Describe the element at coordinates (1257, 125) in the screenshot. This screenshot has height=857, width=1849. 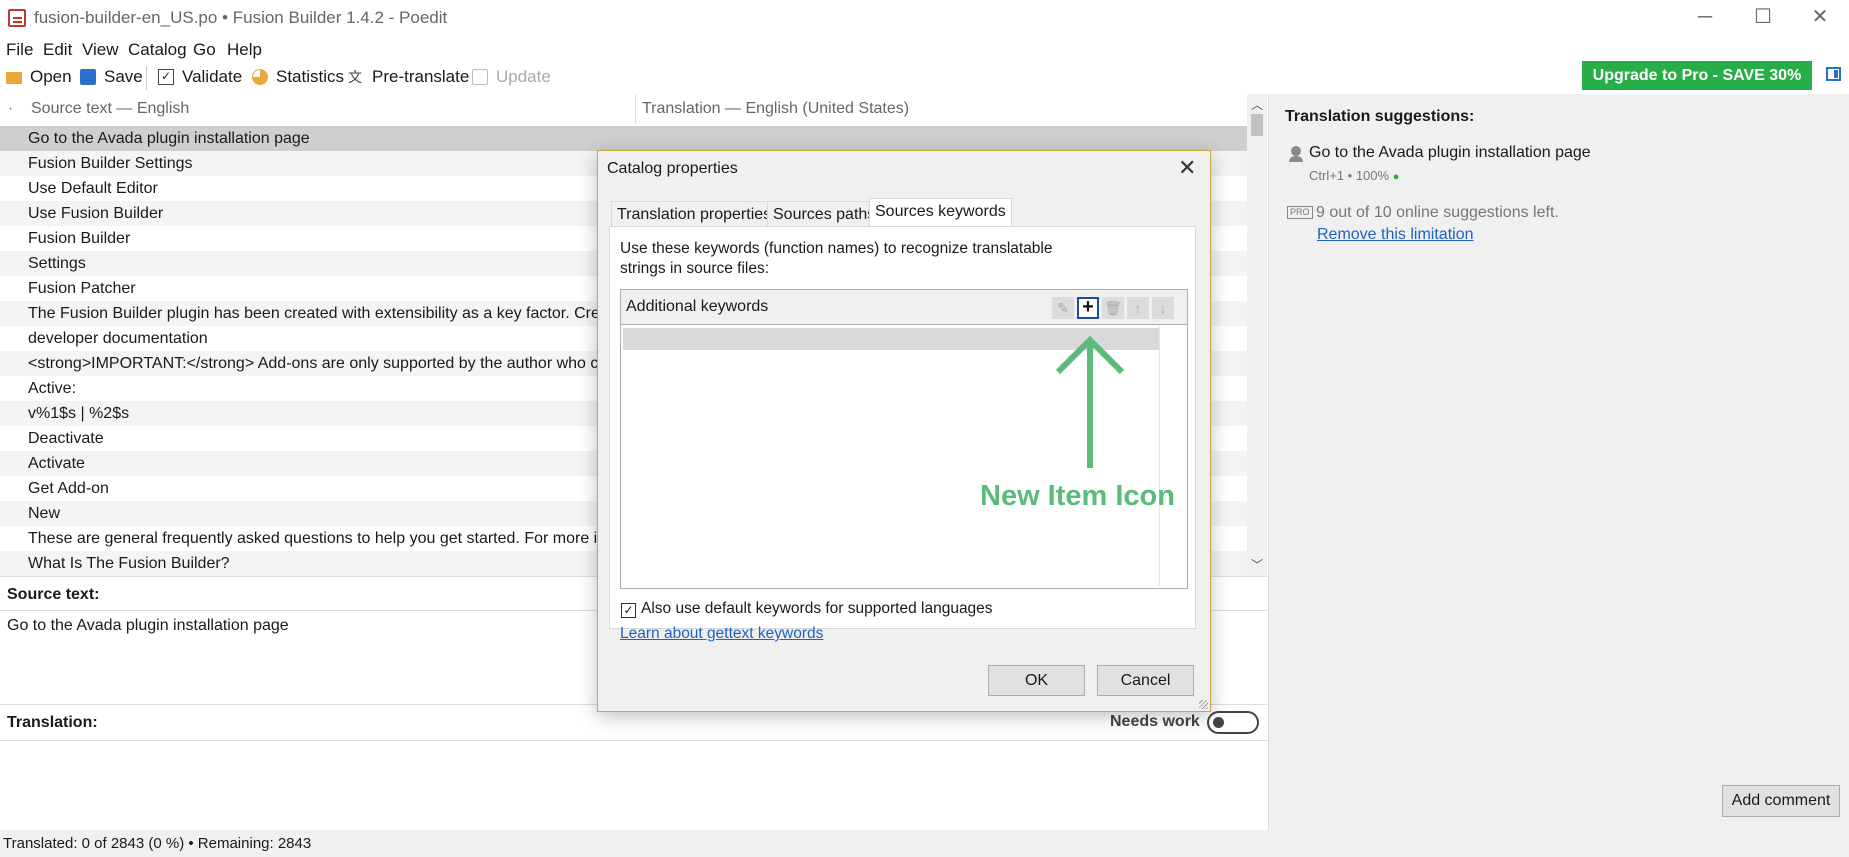
I see `scrollbar-thumb` at that location.